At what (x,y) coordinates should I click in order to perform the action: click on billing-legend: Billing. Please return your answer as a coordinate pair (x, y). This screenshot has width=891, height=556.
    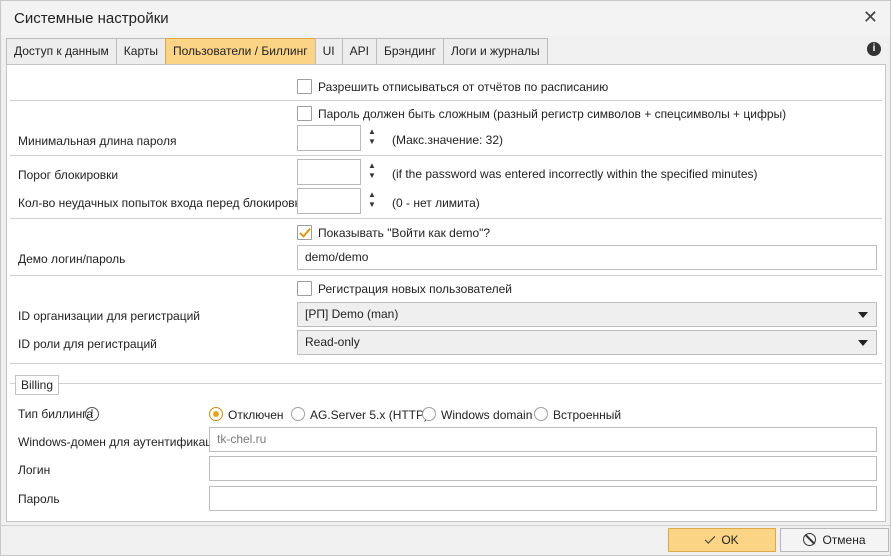
    Looking at the image, I should click on (37, 385).